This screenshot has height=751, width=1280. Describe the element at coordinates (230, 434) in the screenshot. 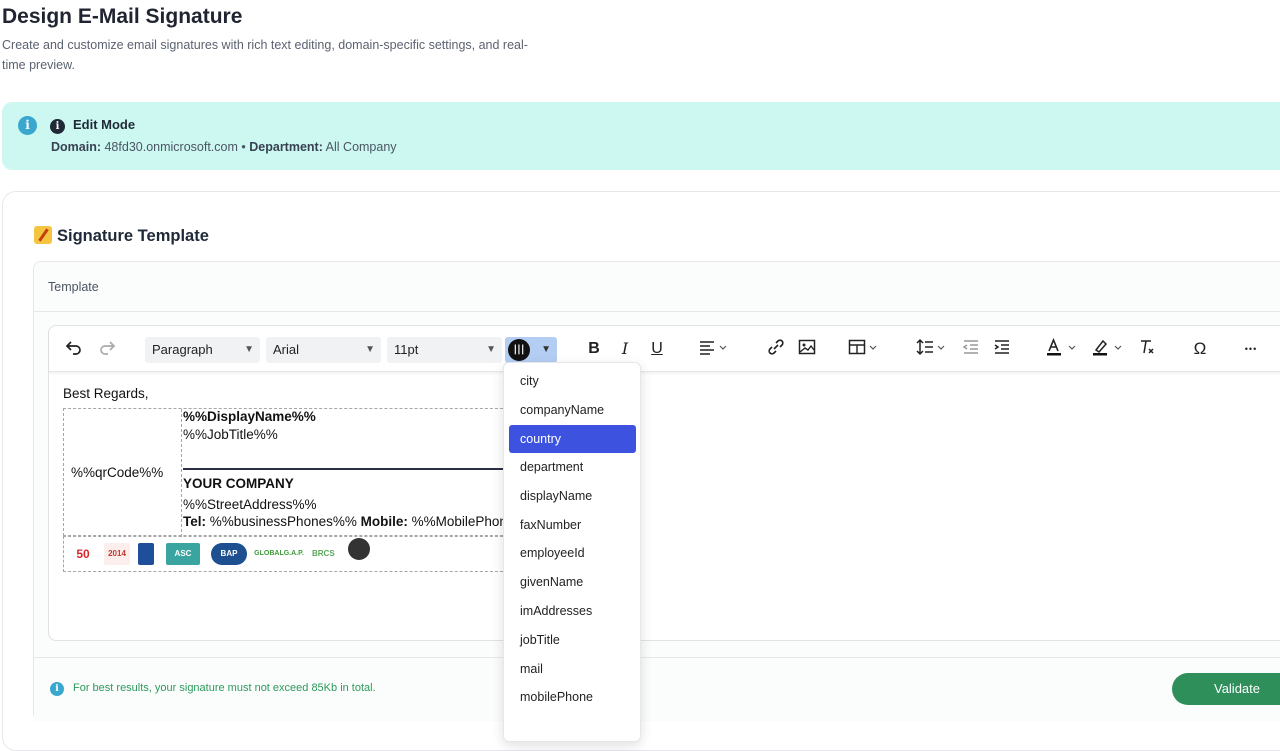

I see `job-title-placeholder: %%JobTitle%%` at that location.